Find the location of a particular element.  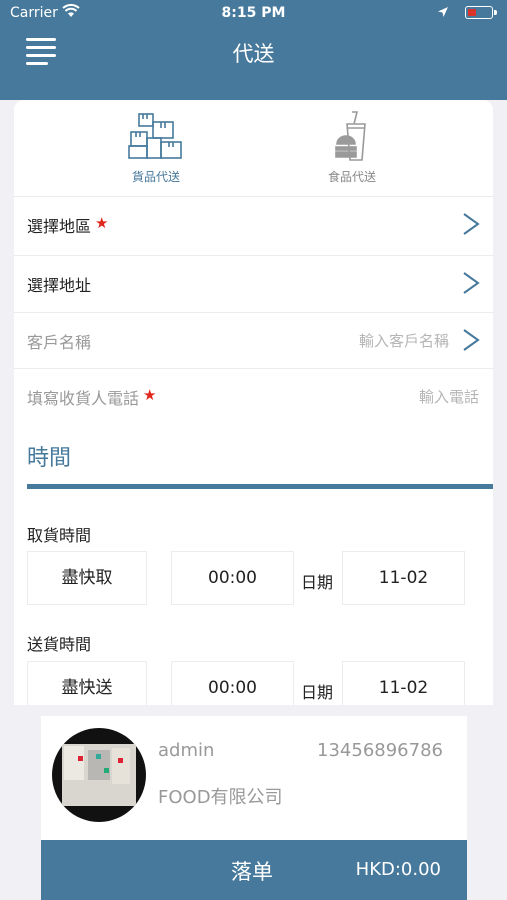

customer-name-label: 客戶名稱 is located at coordinates (59, 342).